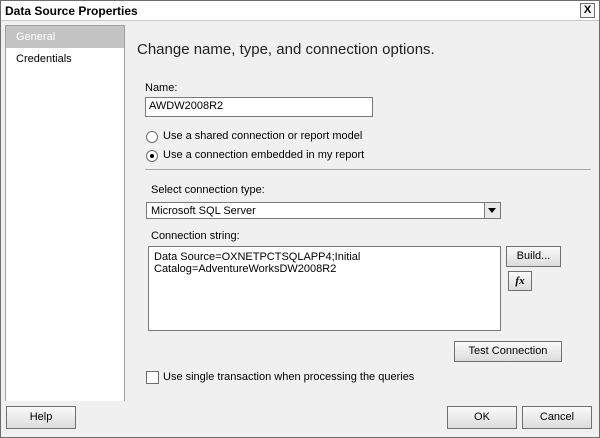 The image size is (600, 438). I want to click on connection-string-line-1: Data Source=OXNETPCTSQLAPP4;Initial, so click(257, 257).